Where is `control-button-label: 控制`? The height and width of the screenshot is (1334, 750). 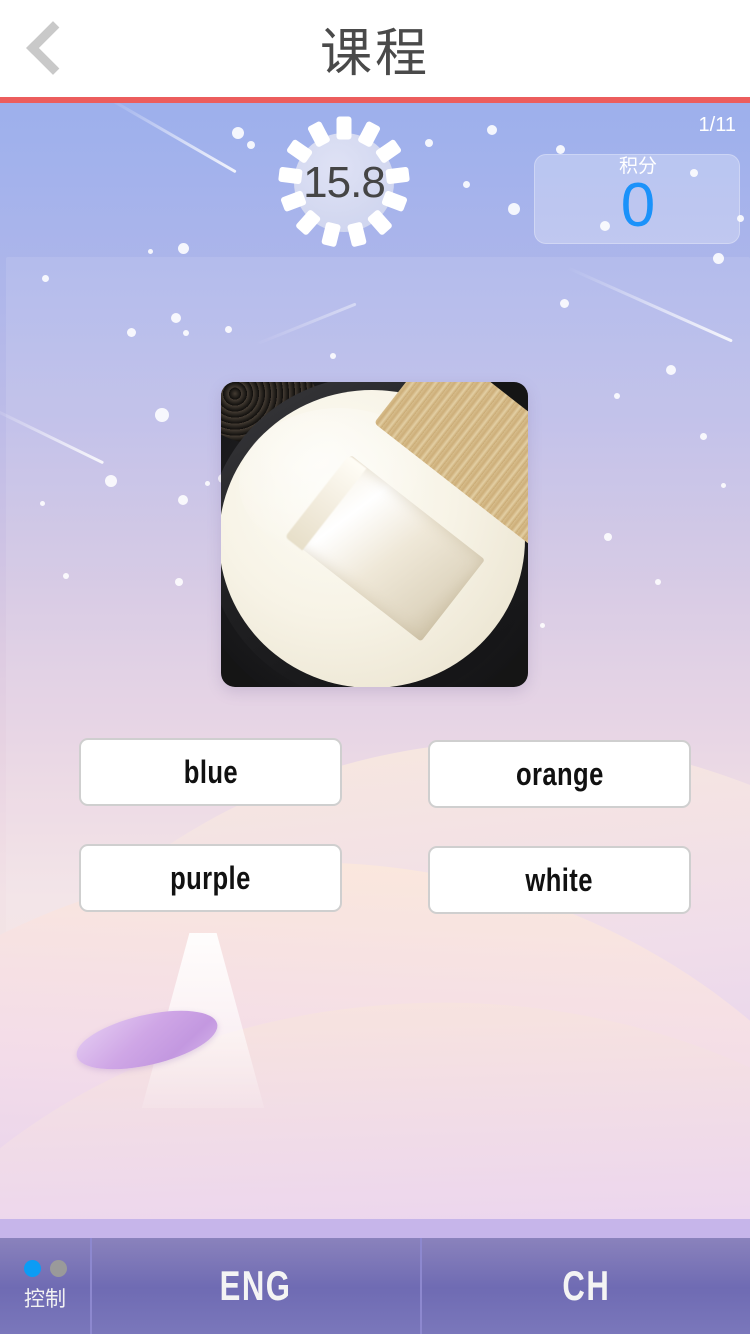 control-button-label: 控制 is located at coordinates (45, 1299).